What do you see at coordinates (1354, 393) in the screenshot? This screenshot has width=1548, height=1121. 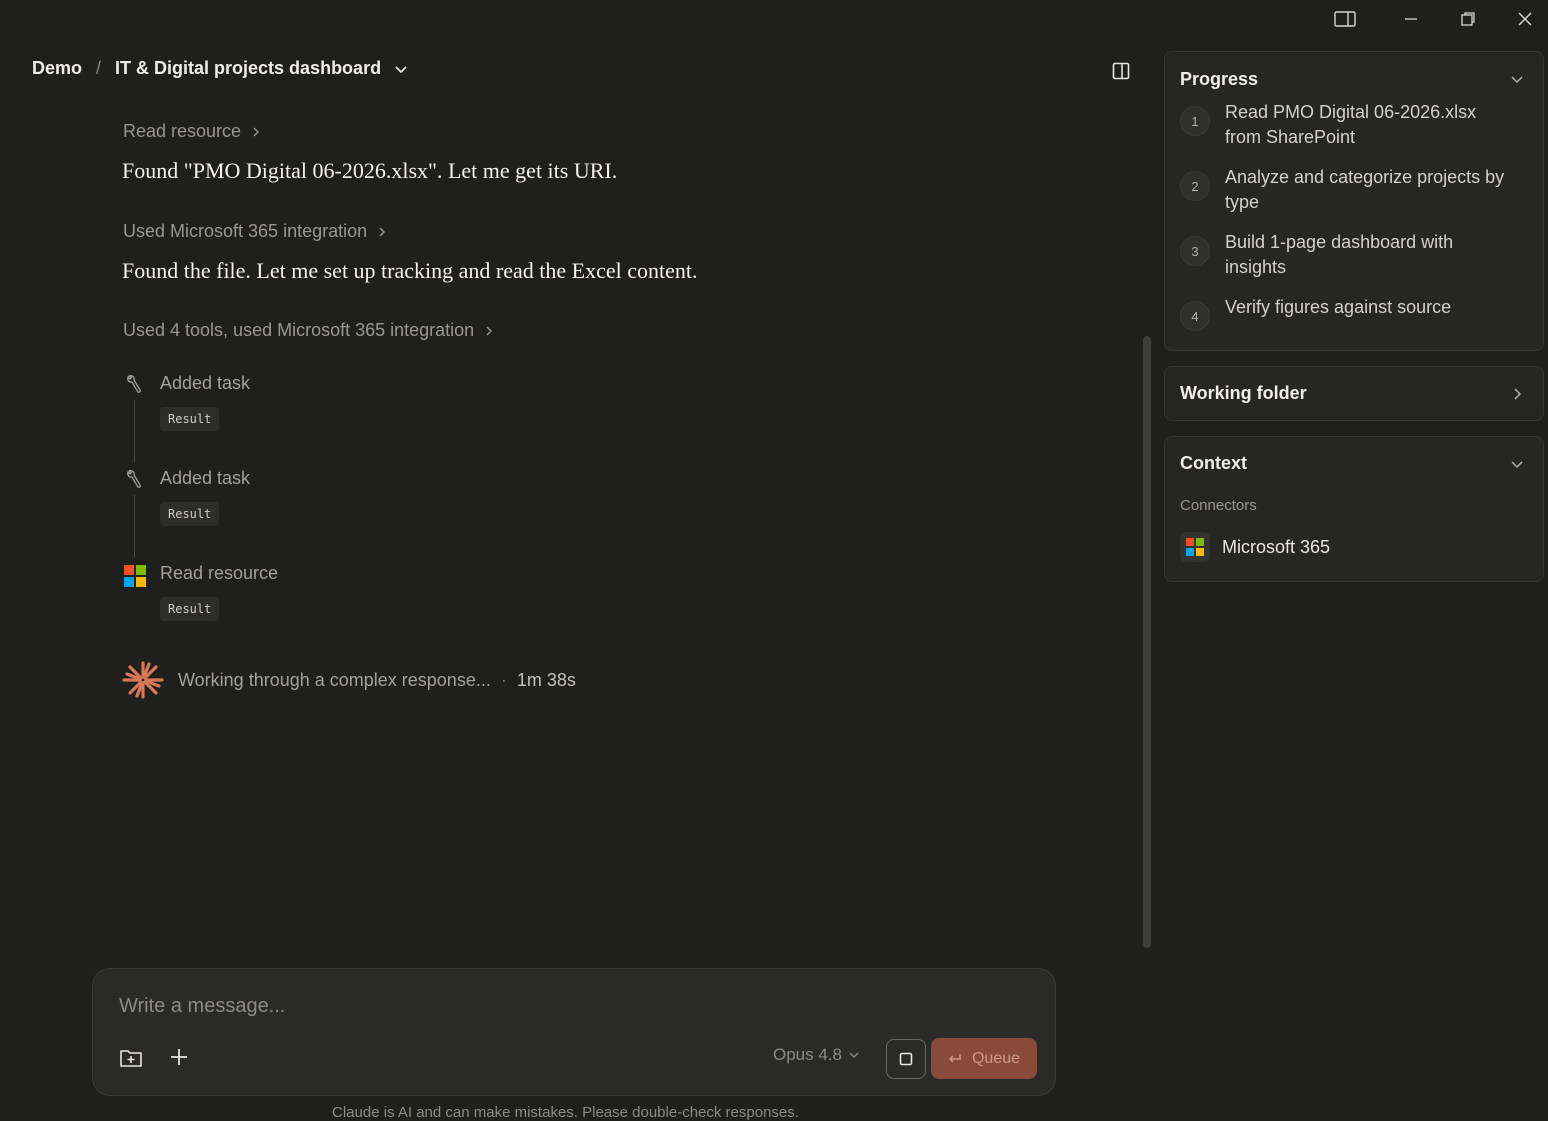 I see `working-folder-card: Working folder` at bounding box center [1354, 393].